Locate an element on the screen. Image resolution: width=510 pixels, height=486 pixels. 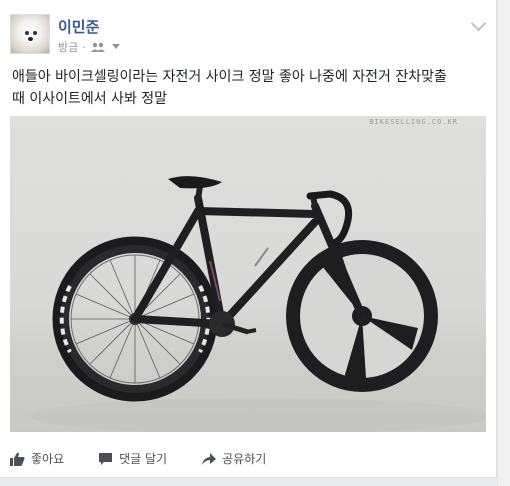
post-actions: 좋아요 댓글 달기 공유하기 is located at coordinates (155, 458).